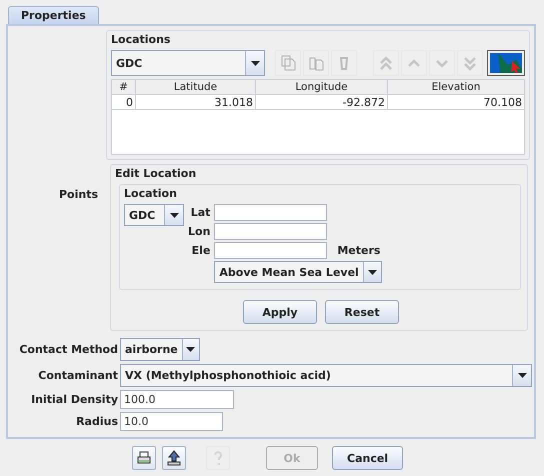 The width and height of the screenshot is (544, 476). I want to click on column-header: Latitude, so click(196, 87).